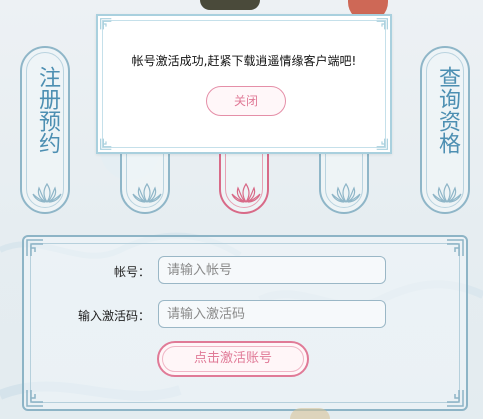 This screenshot has width=483, height=419. I want to click on close-button: 关闭, so click(246, 101).